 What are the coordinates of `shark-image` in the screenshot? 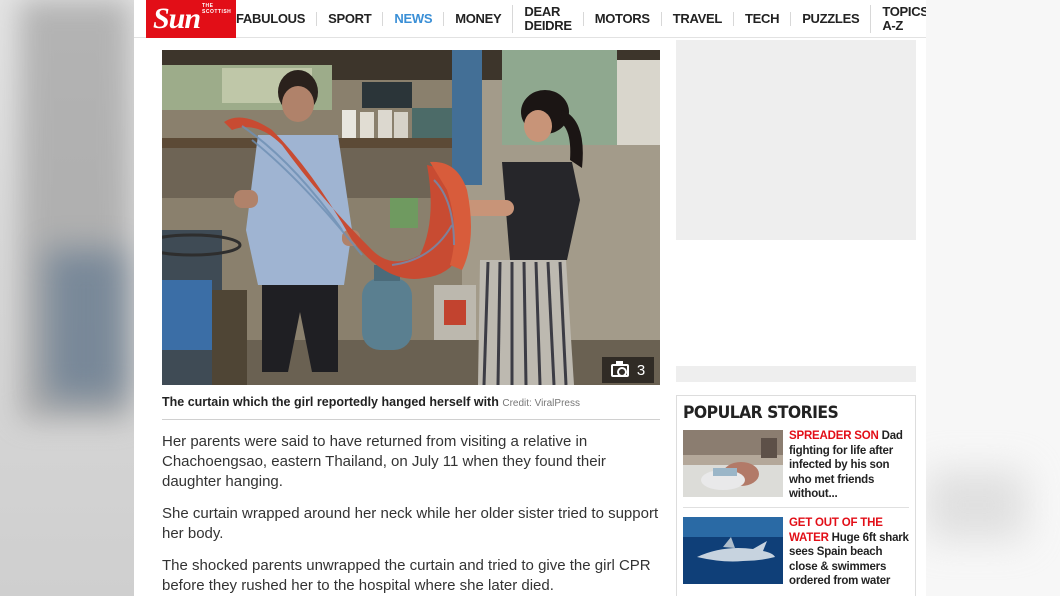 It's located at (733, 550).